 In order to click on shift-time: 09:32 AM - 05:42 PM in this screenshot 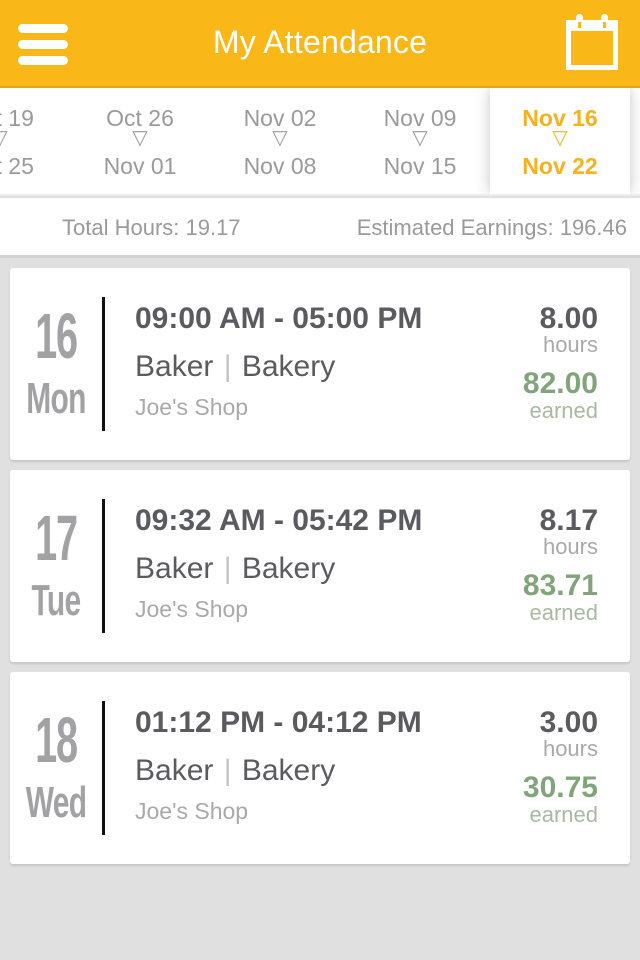, I will do `click(279, 520)`.